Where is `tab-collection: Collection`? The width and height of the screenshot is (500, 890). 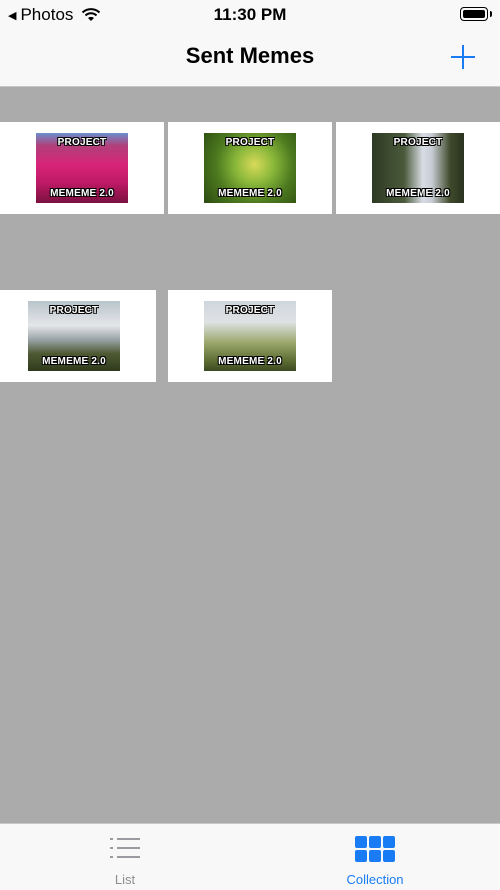 tab-collection: Collection is located at coordinates (375, 857).